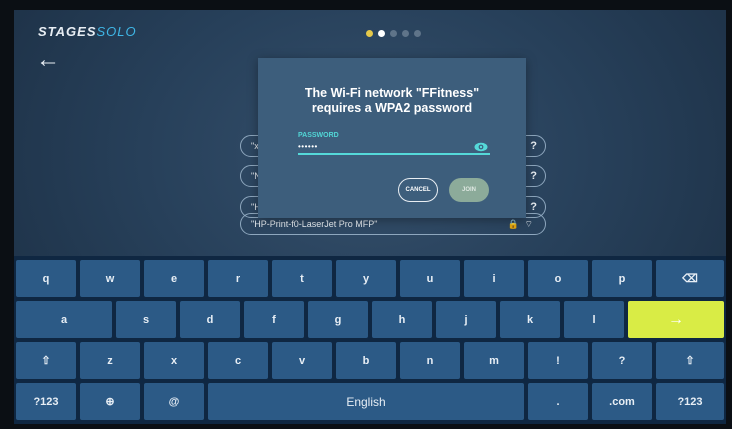 The image size is (732, 429). Describe the element at coordinates (494, 360) in the screenshot. I see `key-m: m` at that location.